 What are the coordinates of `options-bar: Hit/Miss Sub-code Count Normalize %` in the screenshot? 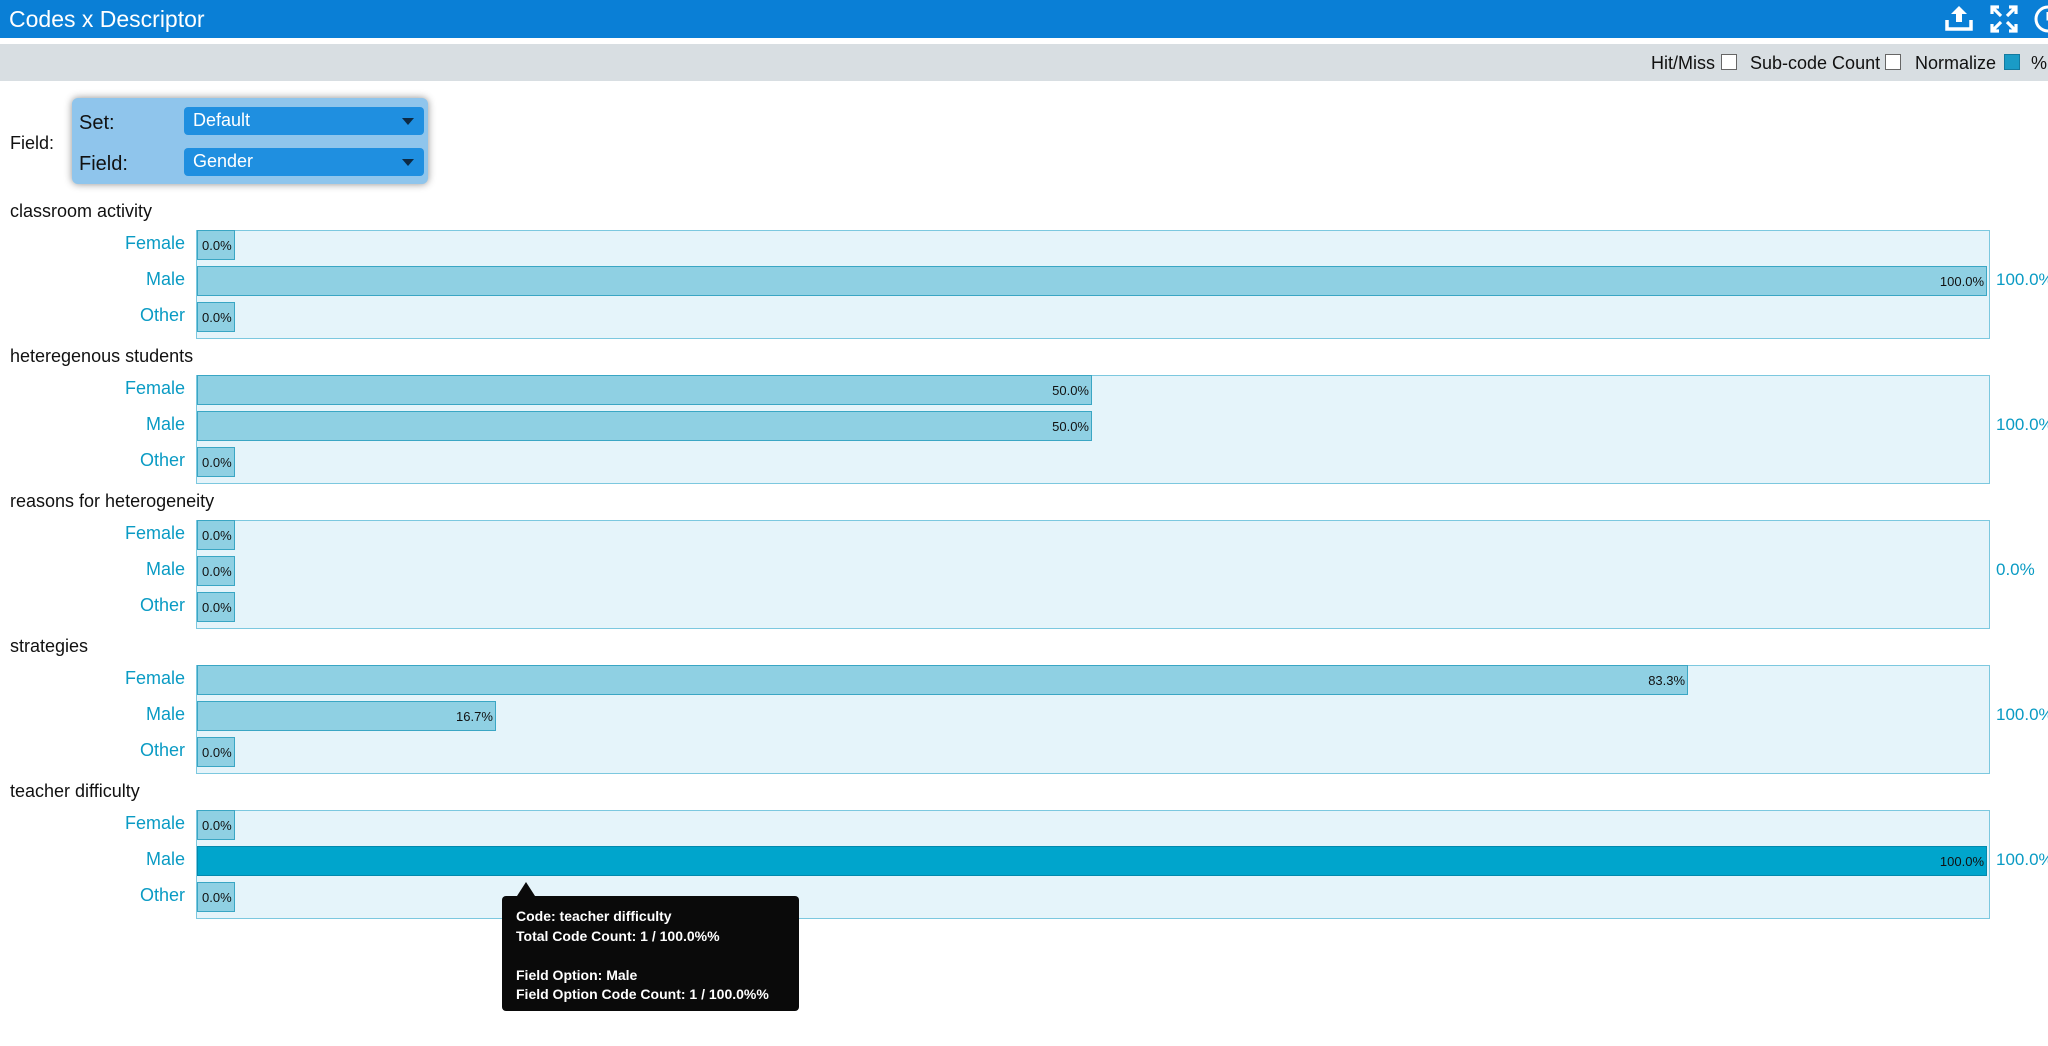 It's located at (1024, 62).